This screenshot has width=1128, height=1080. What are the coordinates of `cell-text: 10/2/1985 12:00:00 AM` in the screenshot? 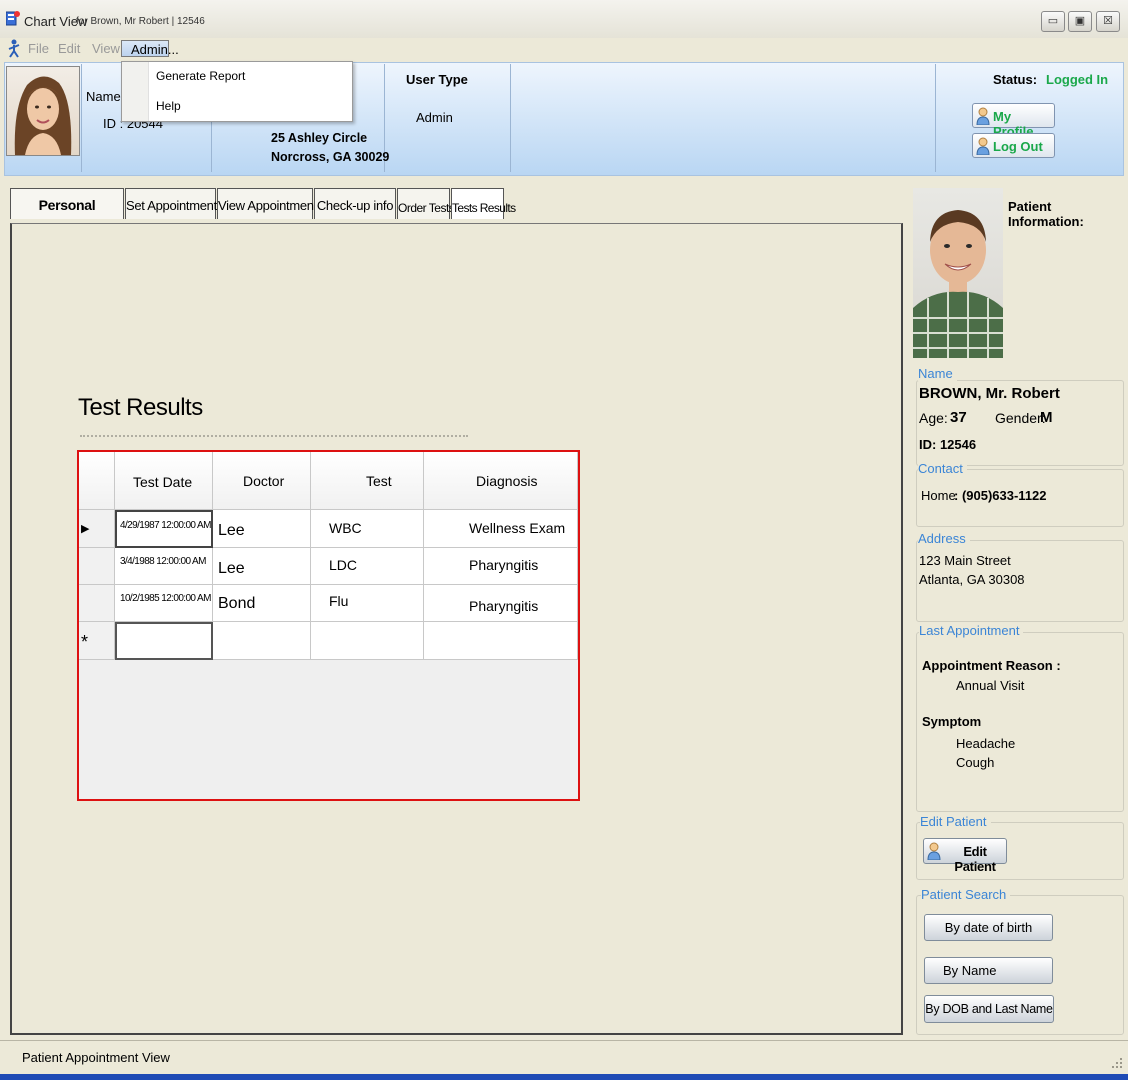 It's located at (165, 598).